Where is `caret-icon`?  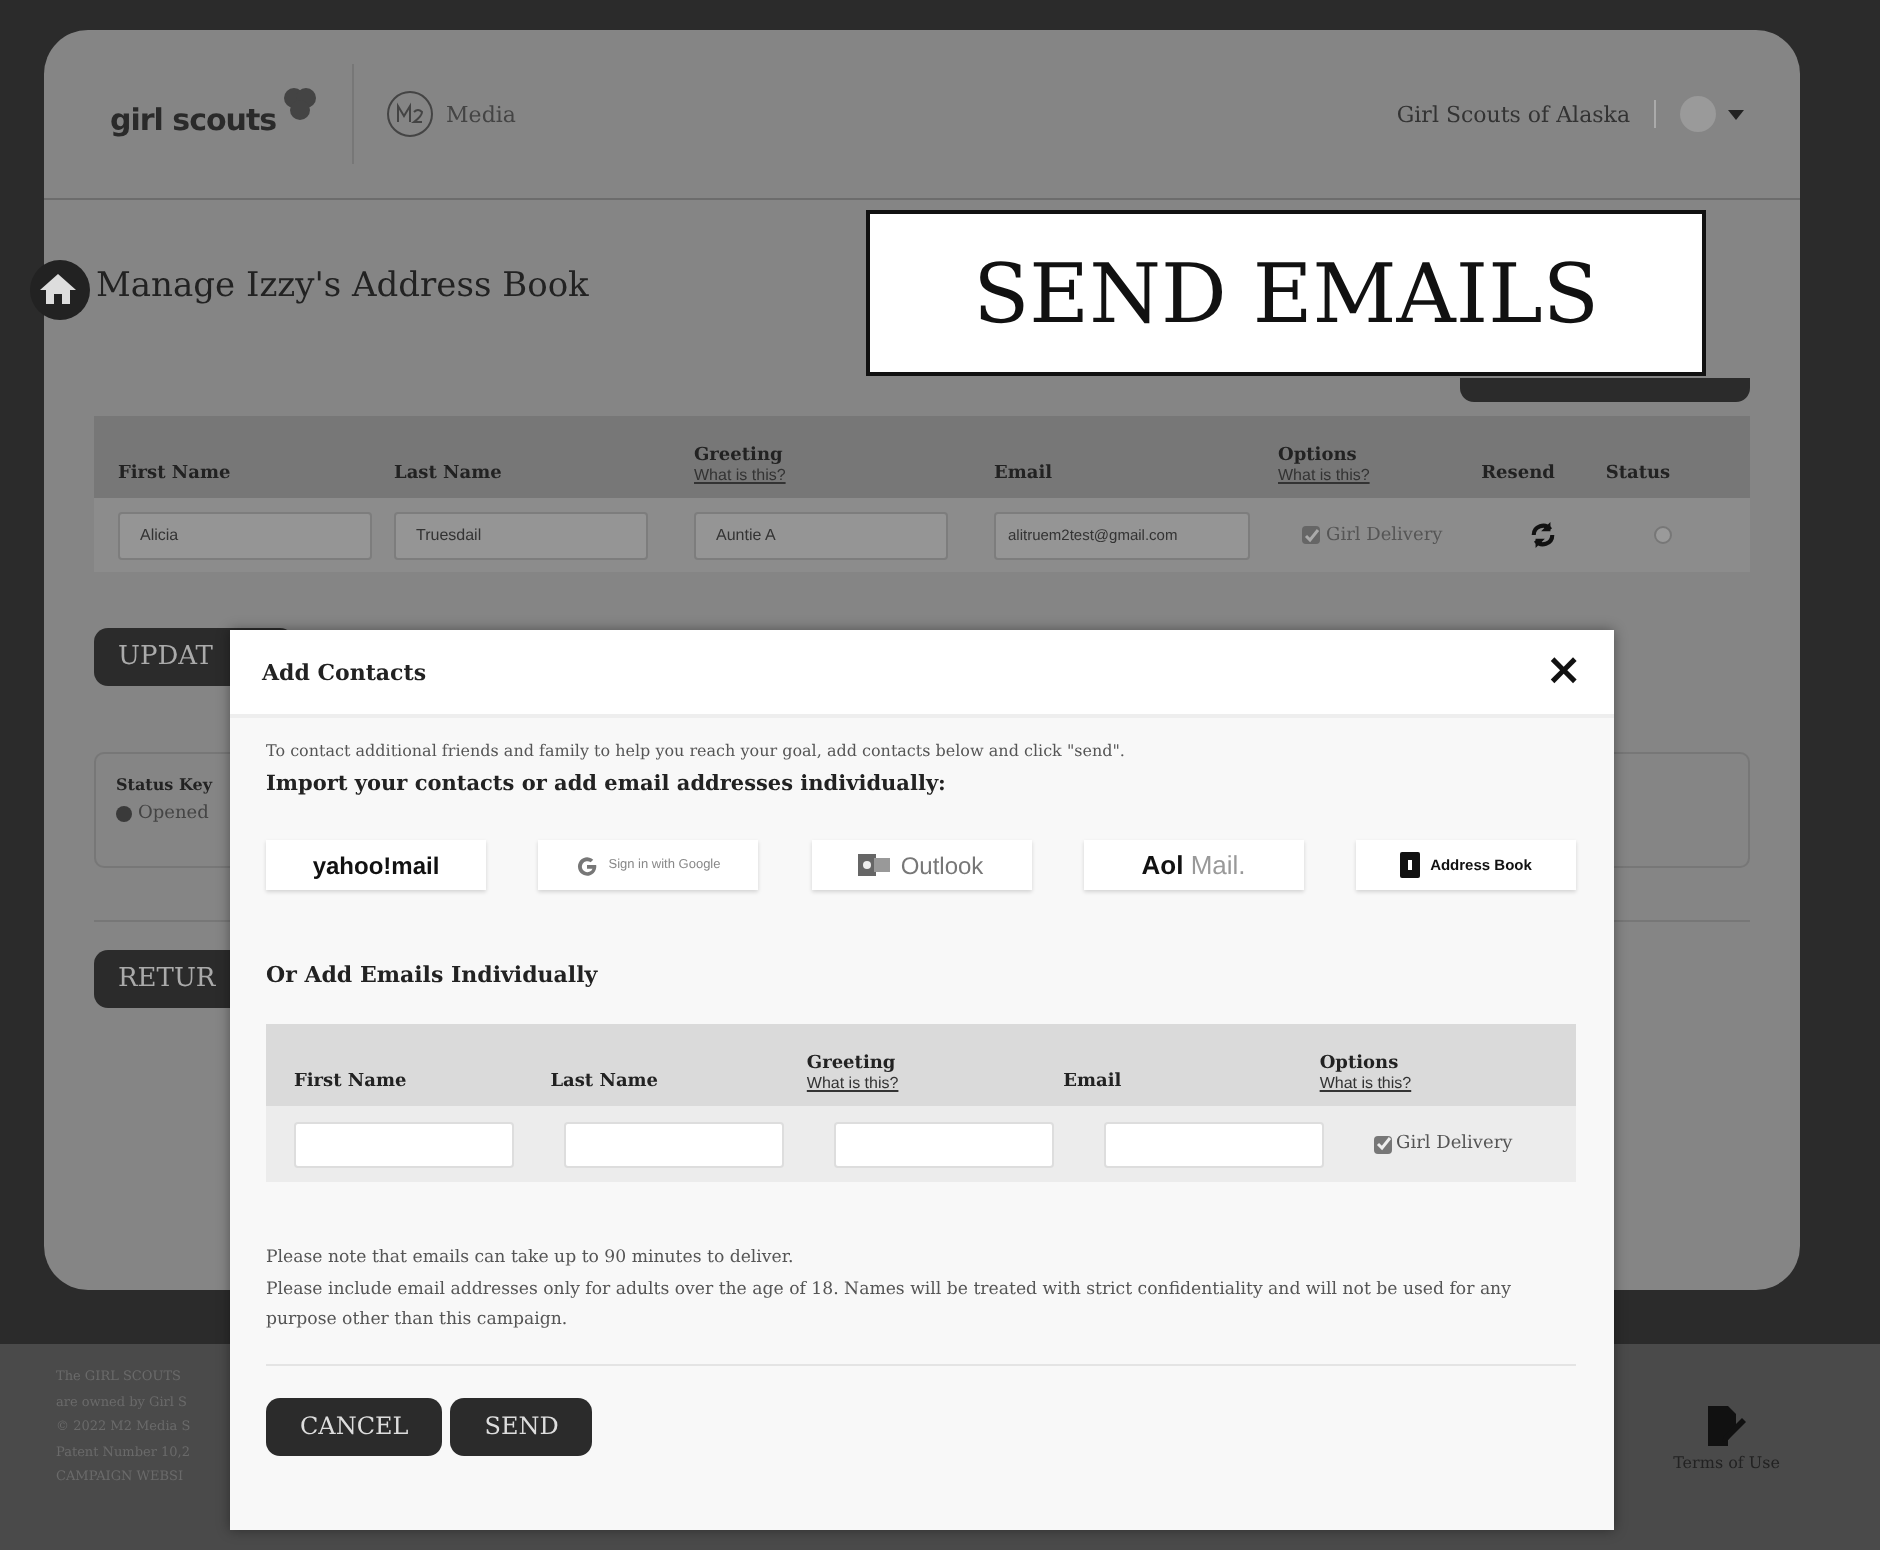 caret-icon is located at coordinates (1736, 114).